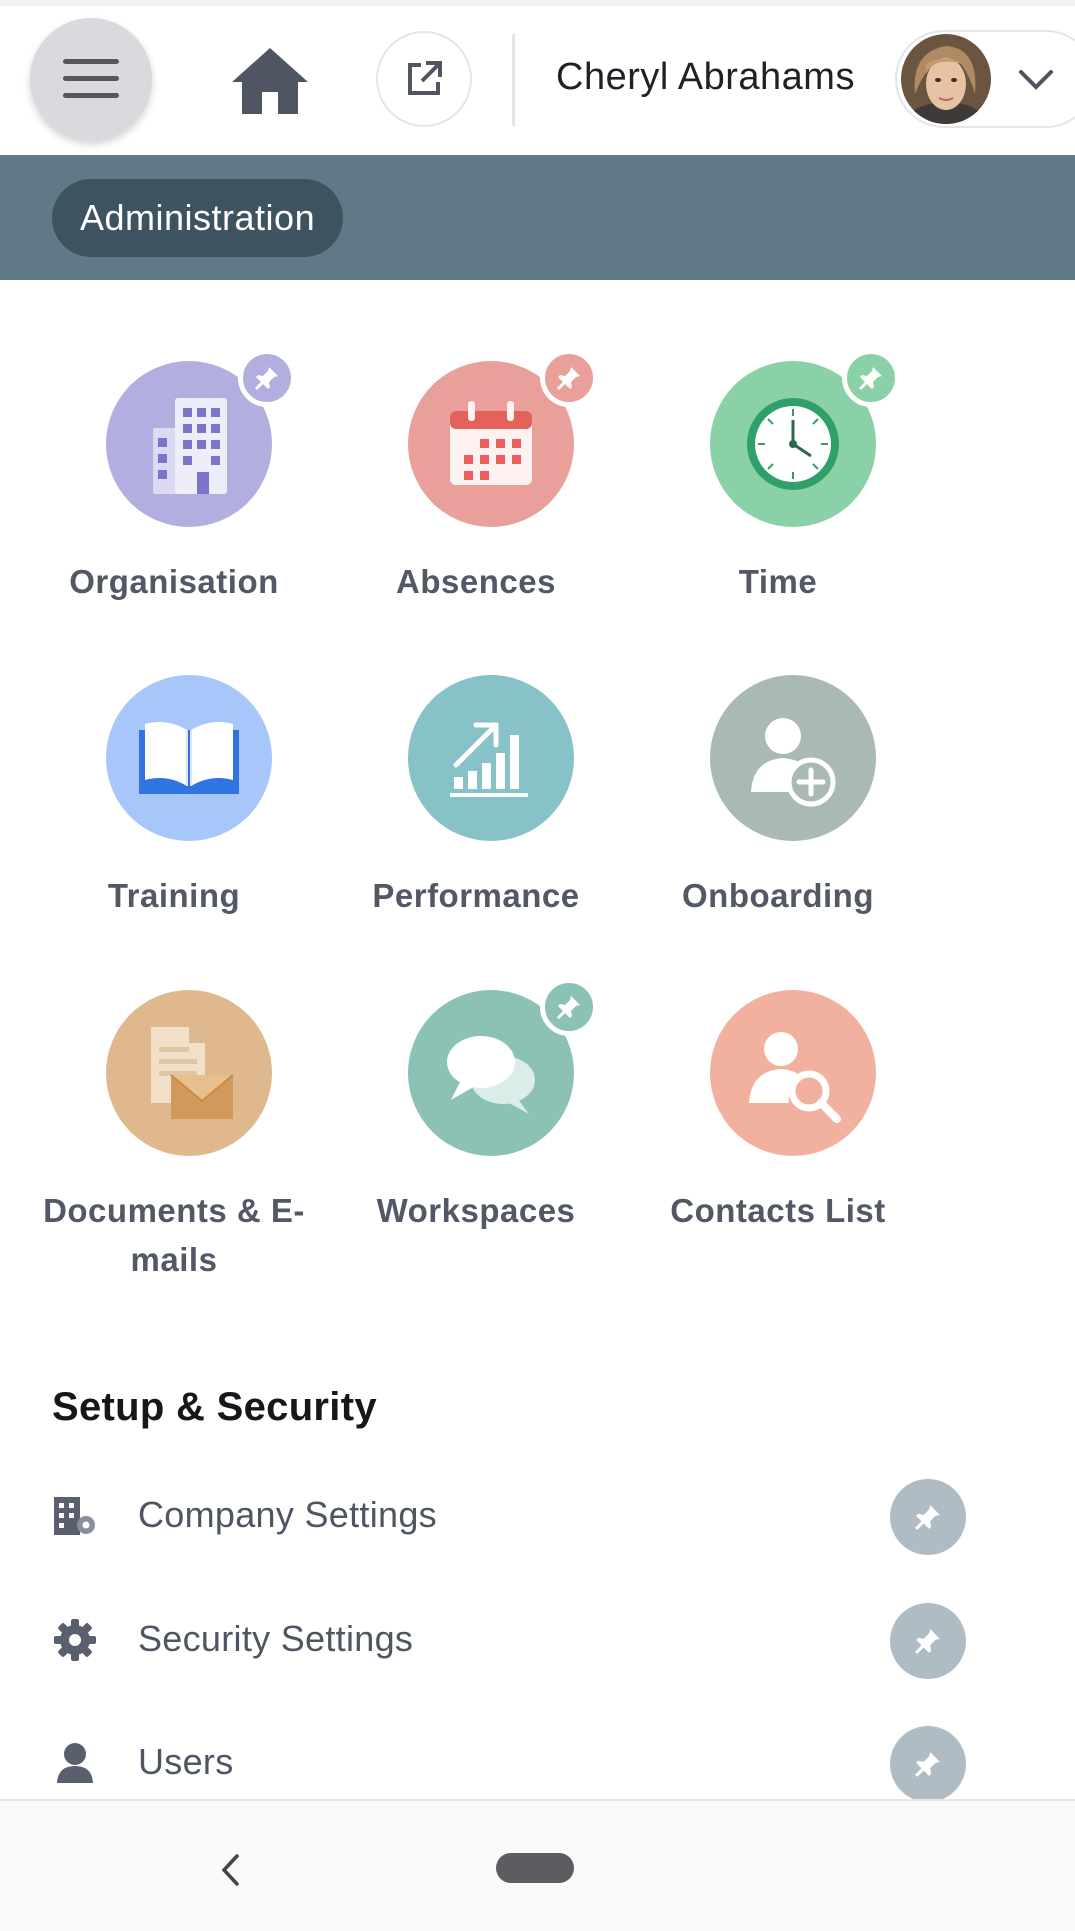 The width and height of the screenshot is (1075, 1931). I want to click on user-icon, so click(75, 1763).